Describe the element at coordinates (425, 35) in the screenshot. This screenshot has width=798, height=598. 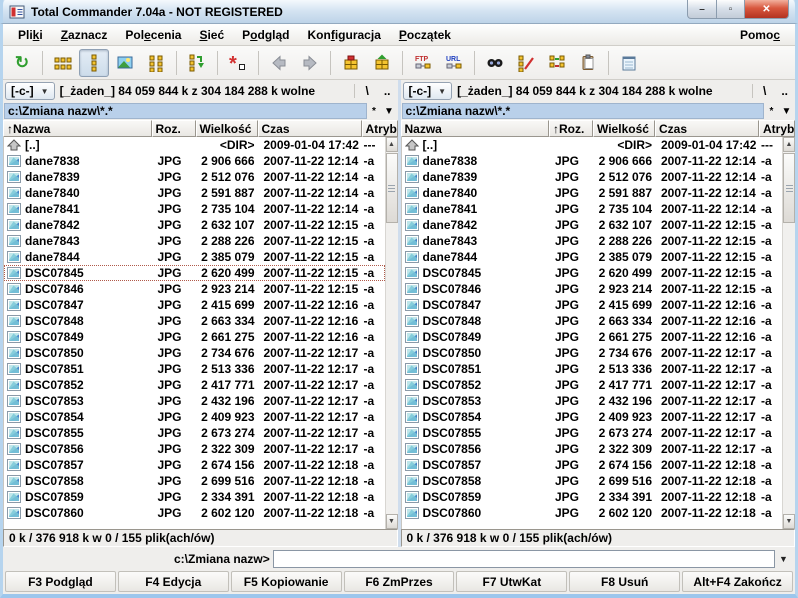
I see `menu-pocztek: Początek` at that location.